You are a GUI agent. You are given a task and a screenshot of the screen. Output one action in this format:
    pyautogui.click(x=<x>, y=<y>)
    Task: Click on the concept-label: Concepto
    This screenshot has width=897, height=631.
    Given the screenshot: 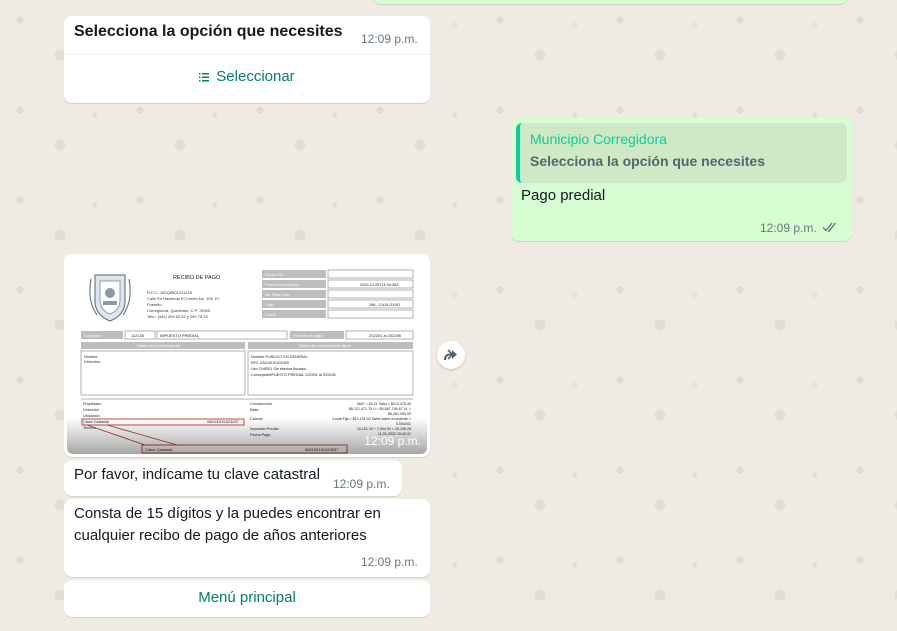 What is the action you would take?
    pyautogui.click(x=93, y=335)
    